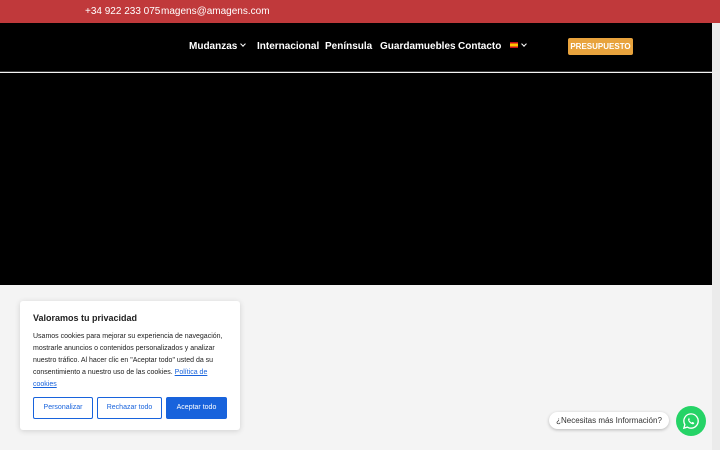  What do you see at coordinates (85, 318) in the screenshot?
I see `cookie-title: Valoramos tu privacidad` at bounding box center [85, 318].